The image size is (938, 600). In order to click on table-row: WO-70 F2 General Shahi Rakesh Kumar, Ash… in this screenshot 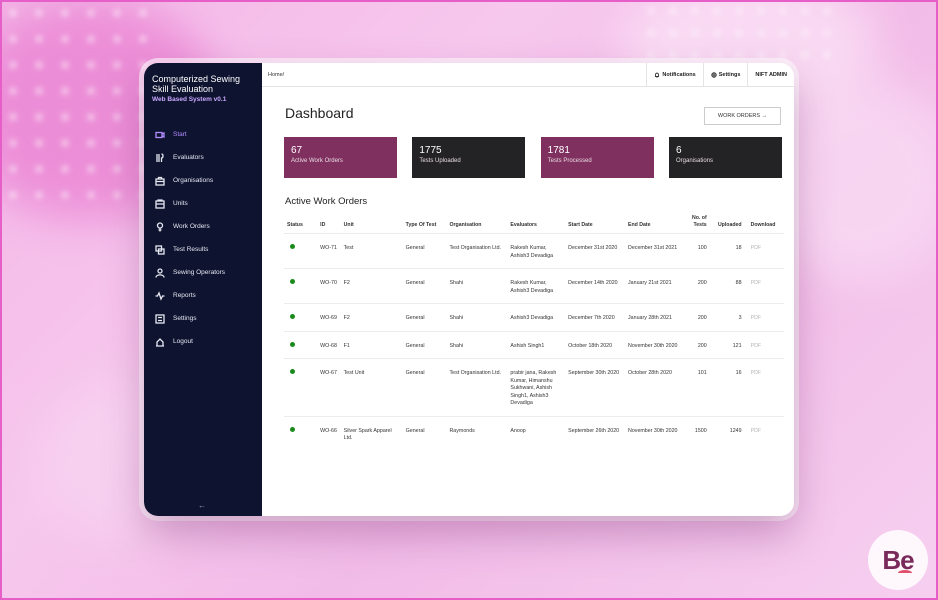, I will do `click(534, 286)`.